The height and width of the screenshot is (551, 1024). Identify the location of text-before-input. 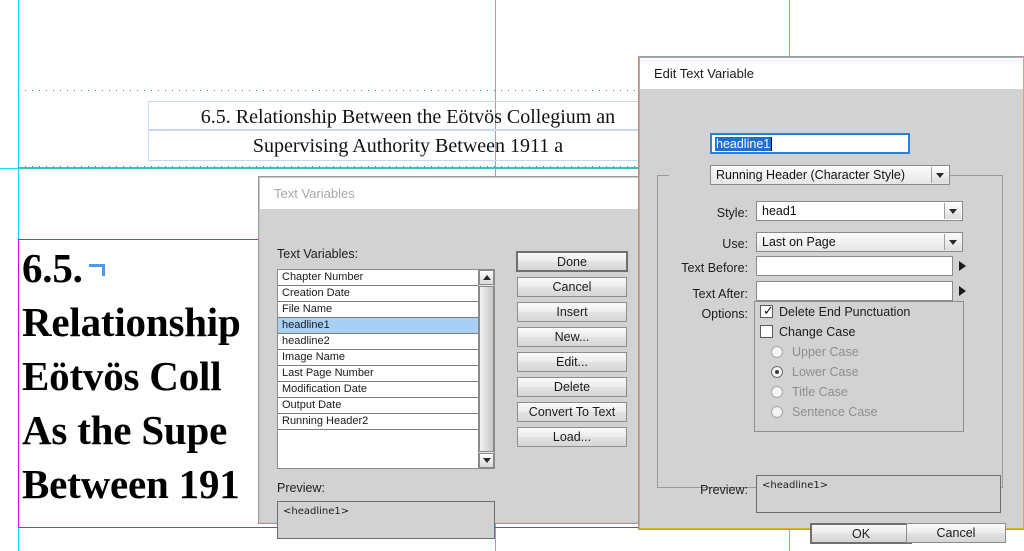
(854, 266).